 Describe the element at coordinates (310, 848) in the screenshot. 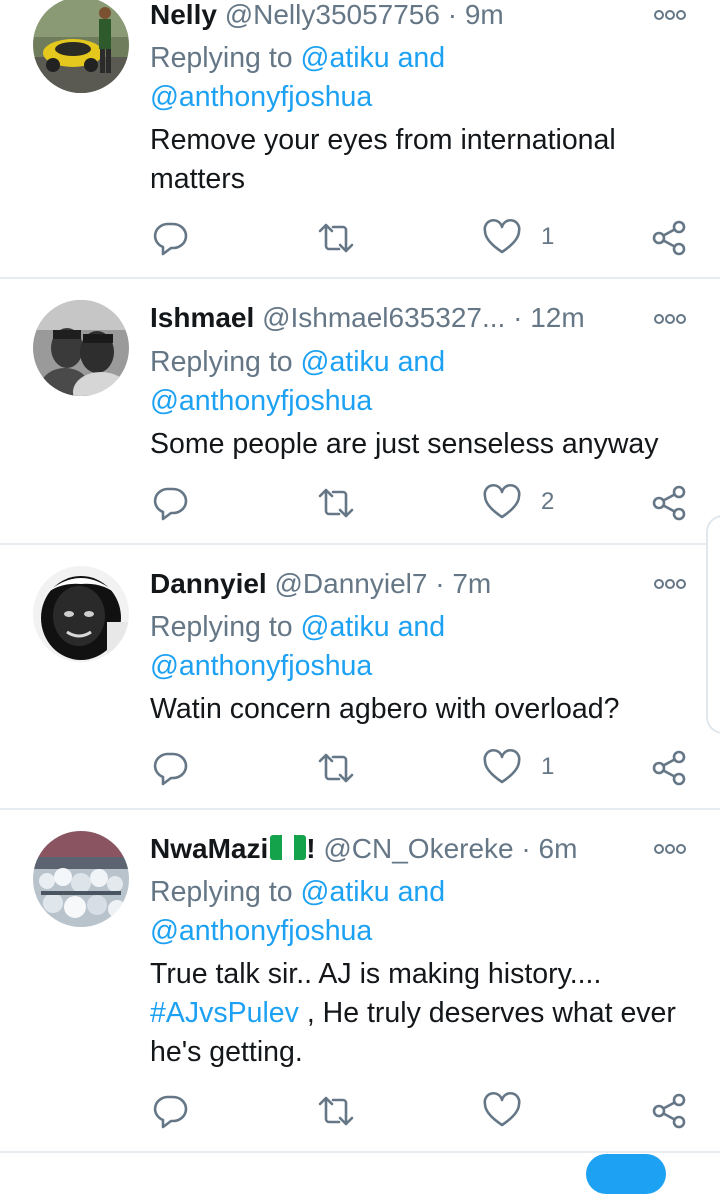

I see `display-name-suffix: !` at that location.